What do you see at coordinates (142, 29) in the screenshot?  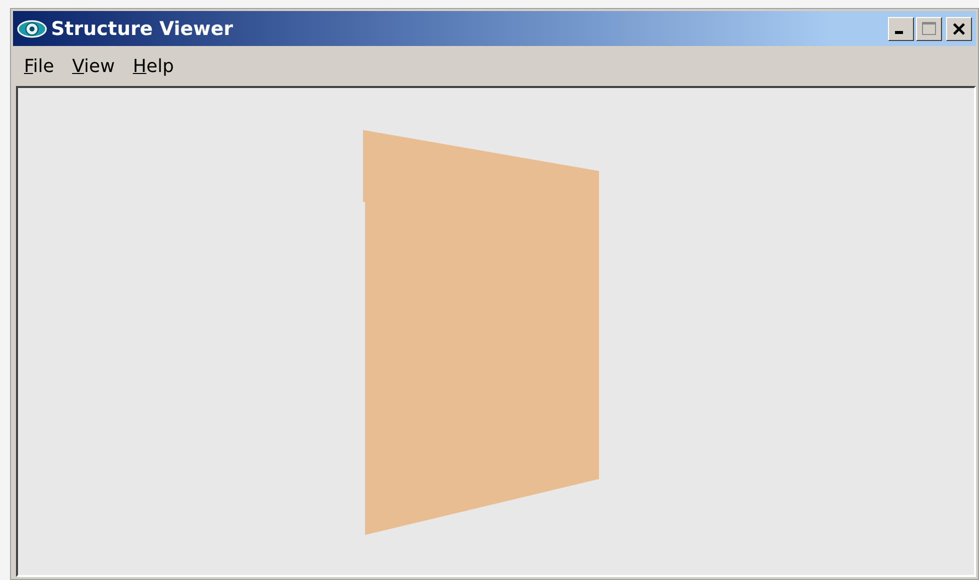 I see `window-title: Structure Viewer` at bounding box center [142, 29].